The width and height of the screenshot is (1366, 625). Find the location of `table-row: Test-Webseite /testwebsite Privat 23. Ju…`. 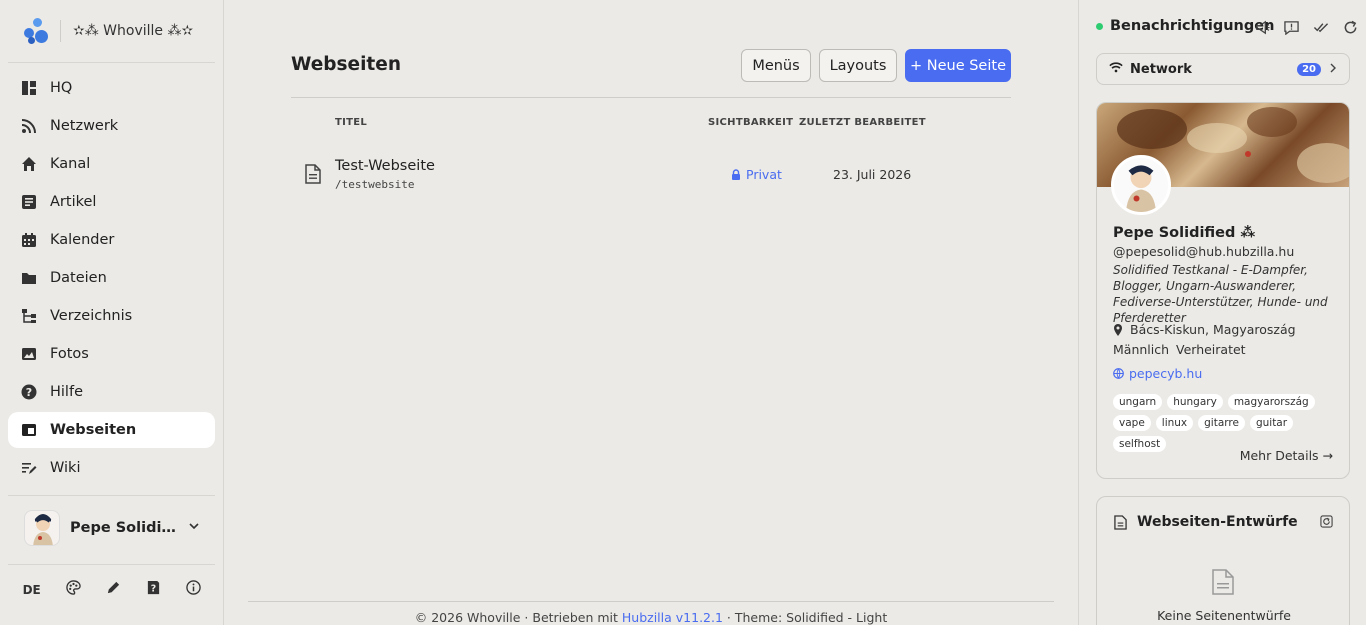

table-row: Test-Webseite /testwebsite Privat 23. Ju… is located at coordinates (651, 174).